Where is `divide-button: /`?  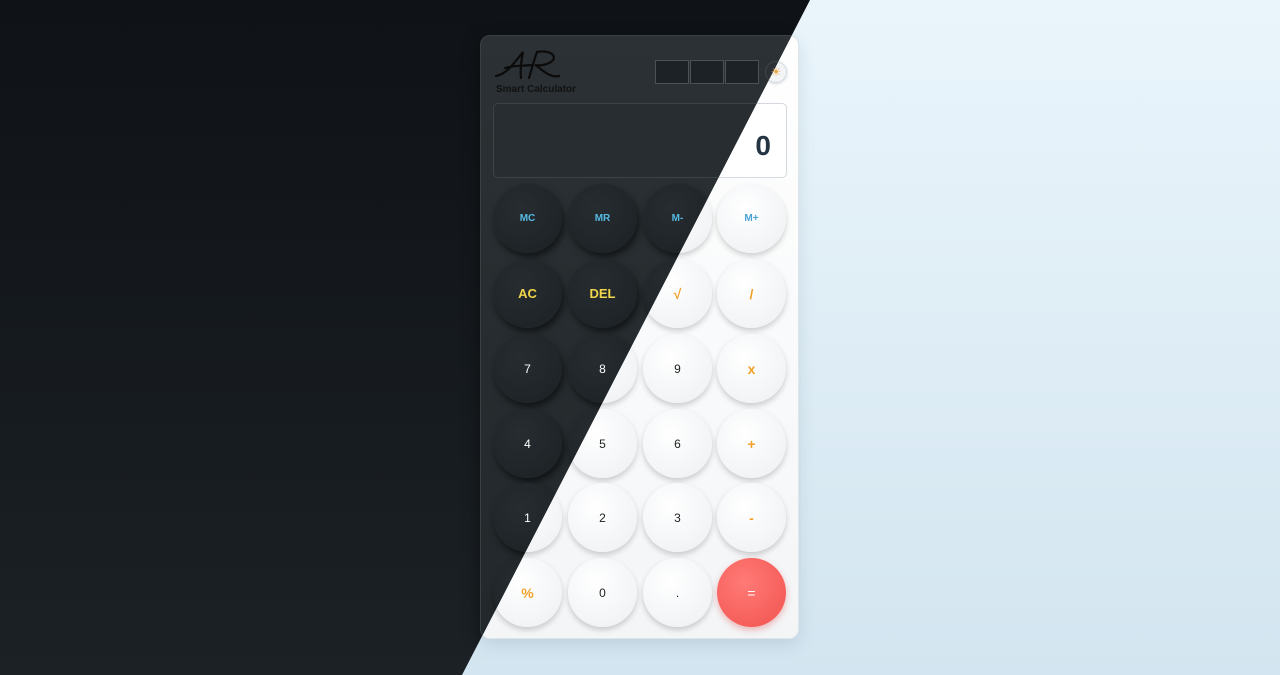 divide-button: / is located at coordinates (751, 293).